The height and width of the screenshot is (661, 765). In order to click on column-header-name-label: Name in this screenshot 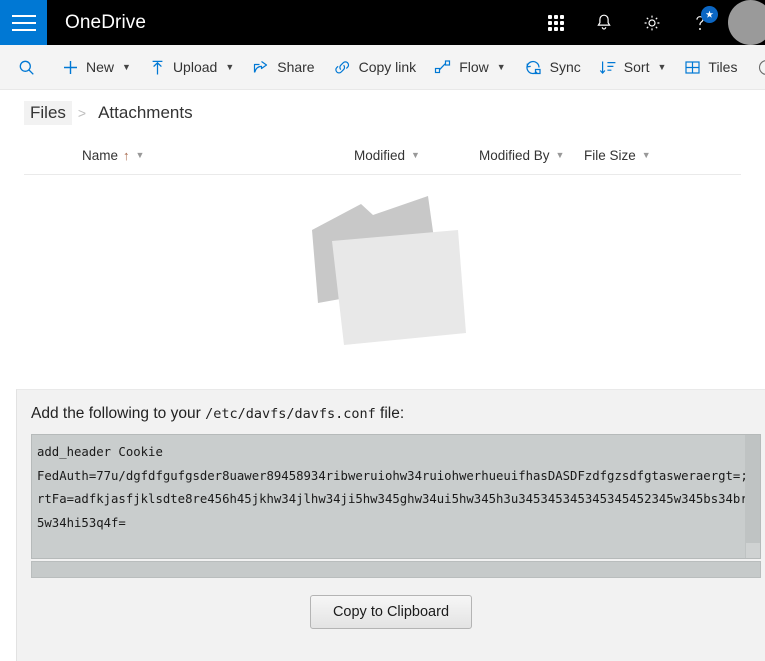, I will do `click(100, 155)`.